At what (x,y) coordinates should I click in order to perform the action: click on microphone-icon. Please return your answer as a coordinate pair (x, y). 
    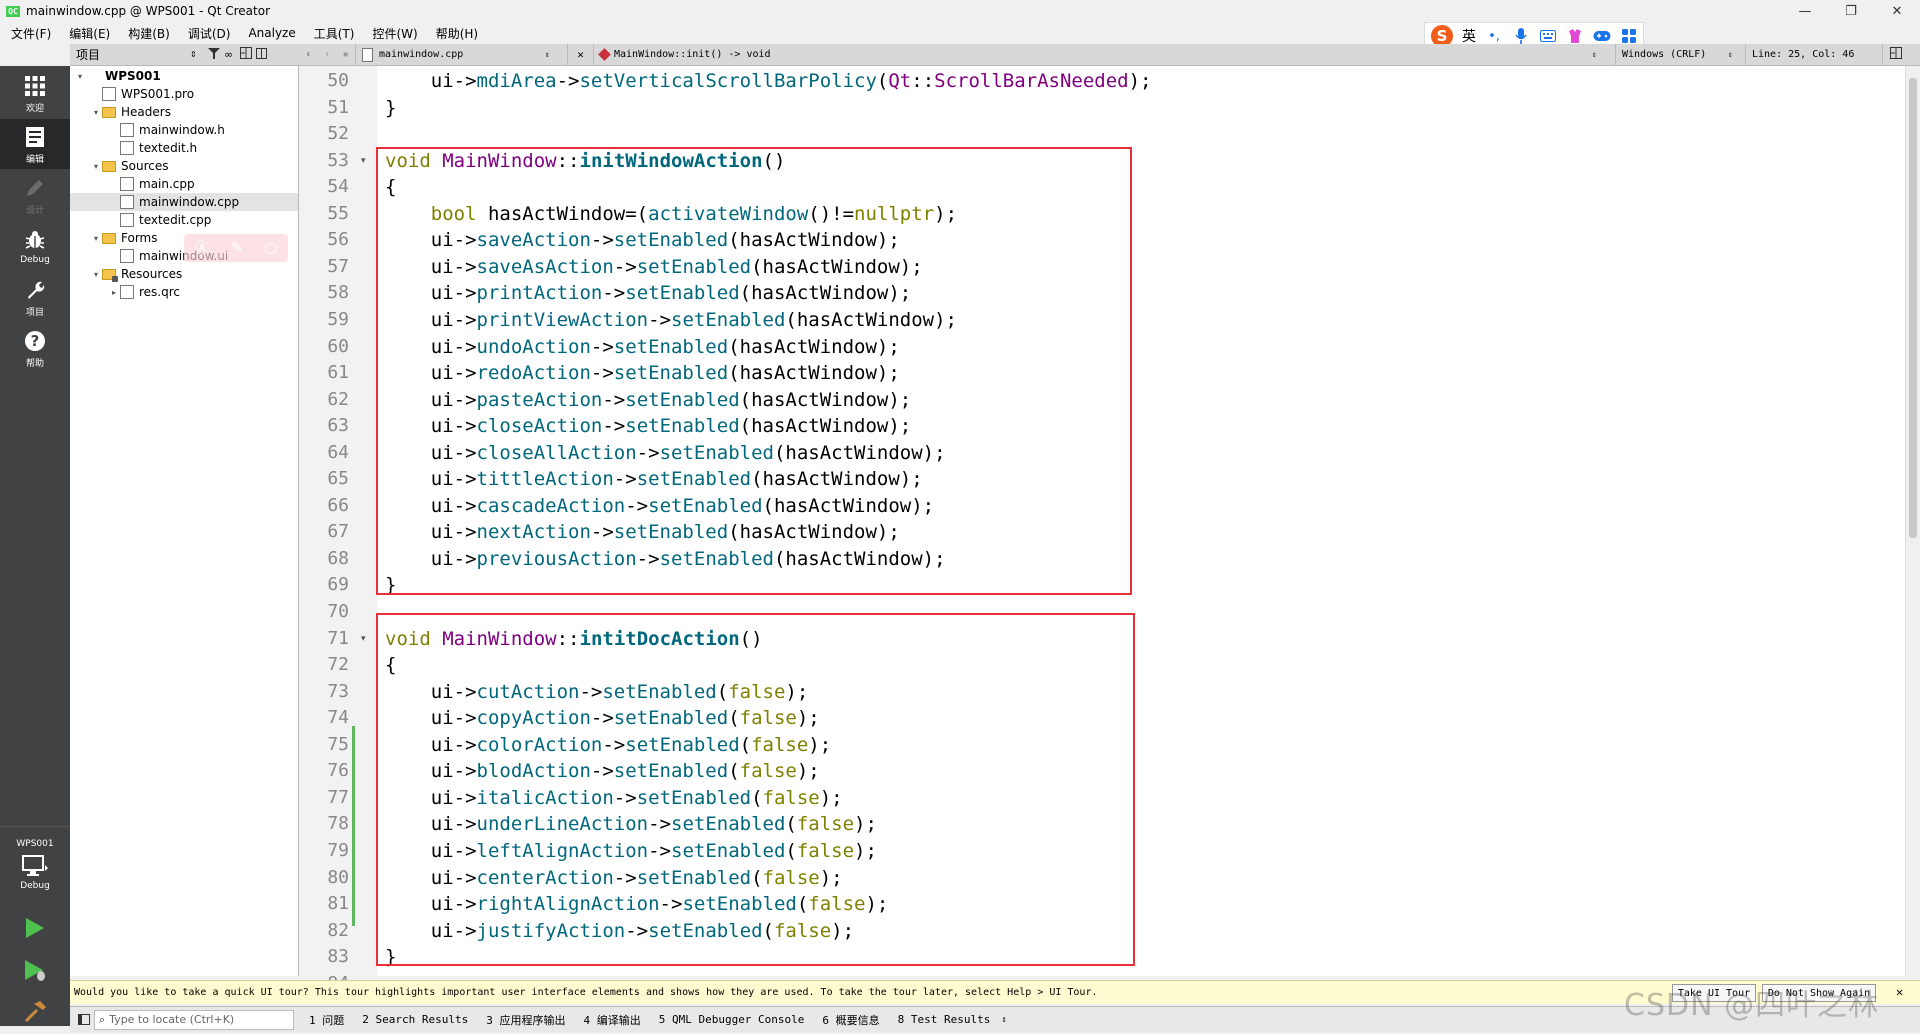
    Looking at the image, I should click on (1521, 36).